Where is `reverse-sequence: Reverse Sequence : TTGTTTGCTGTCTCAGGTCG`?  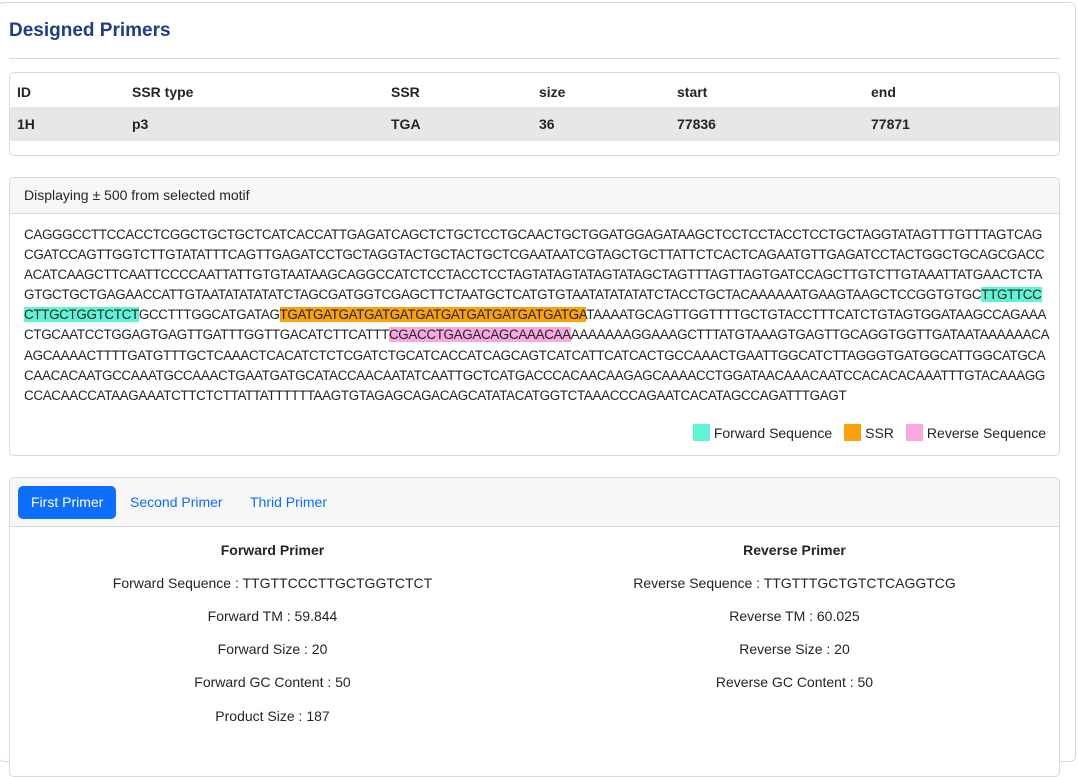
reverse-sequence: Reverse Sequence : TTGTTTGCTGTCTCAGGTCG is located at coordinates (794, 583).